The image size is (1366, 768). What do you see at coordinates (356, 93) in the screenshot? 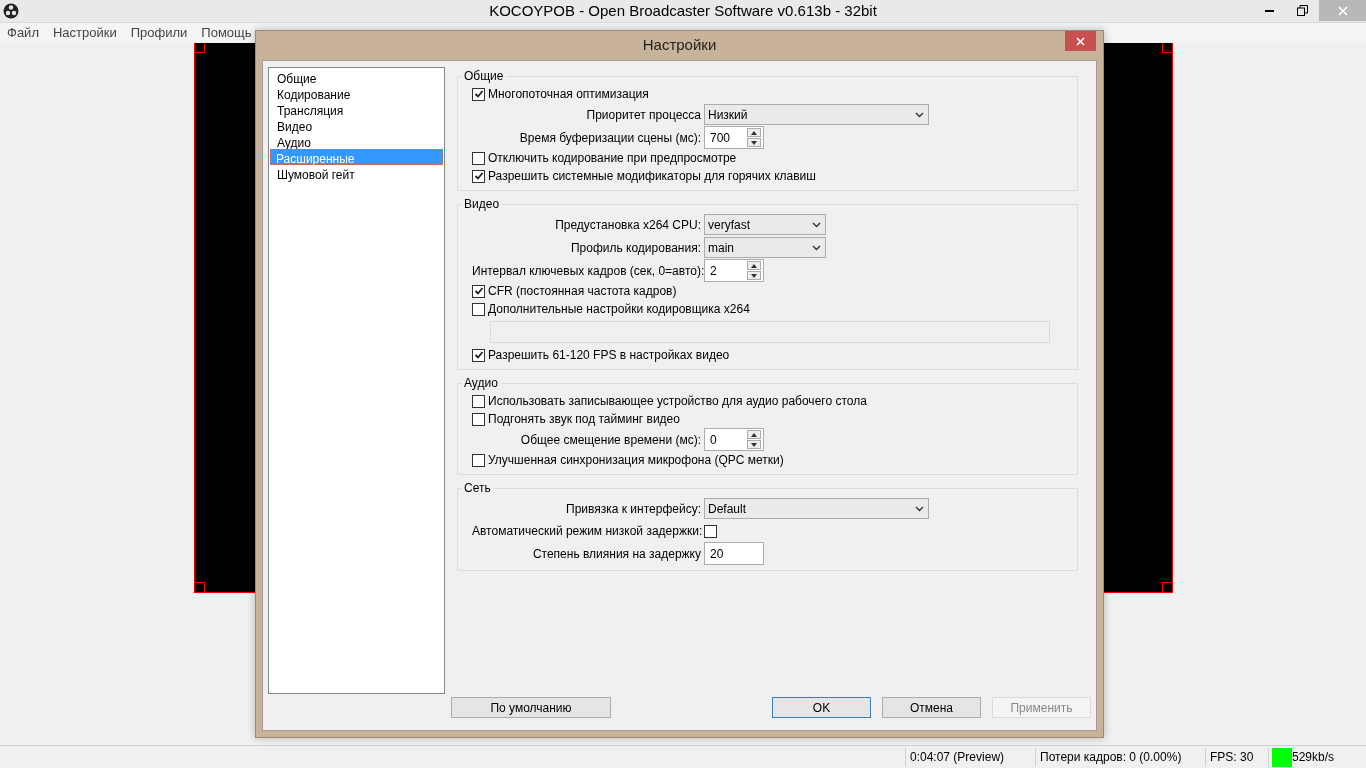
I see `nav-item: Кодирование` at bounding box center [356, 93].